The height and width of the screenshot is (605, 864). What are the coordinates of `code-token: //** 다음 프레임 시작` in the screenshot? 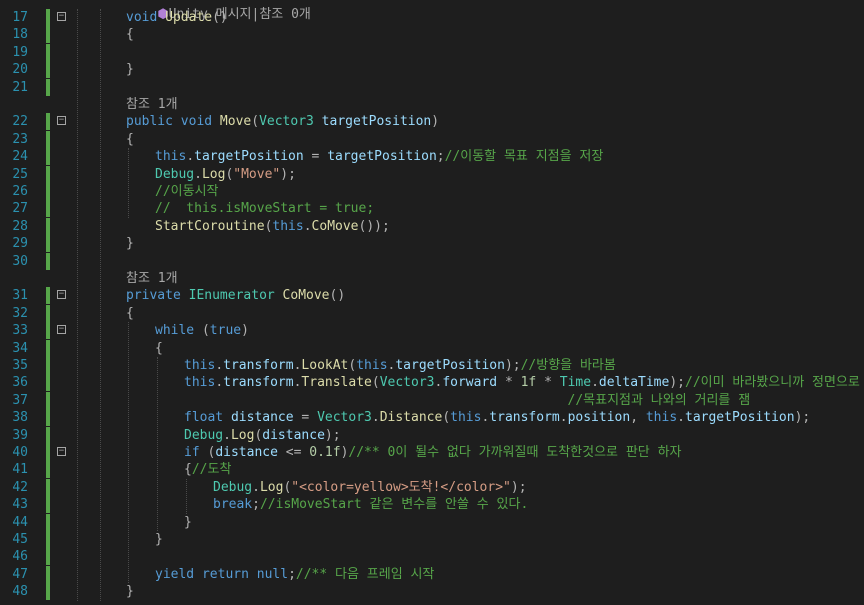 It's located at (365, 574).